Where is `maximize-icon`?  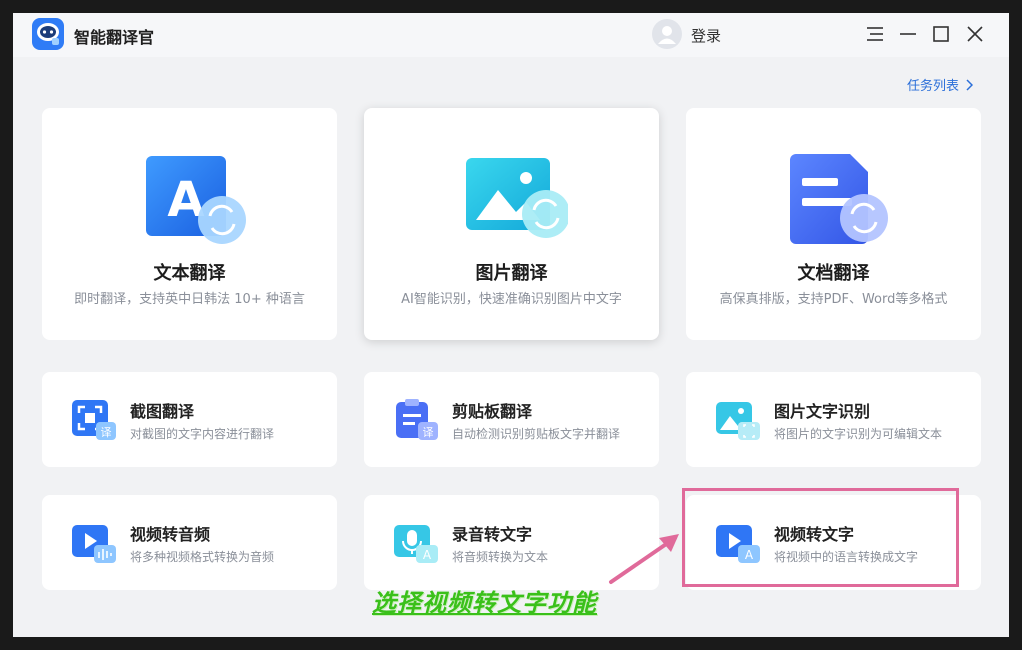 maximize-icon is located at coordinates (941, 34).